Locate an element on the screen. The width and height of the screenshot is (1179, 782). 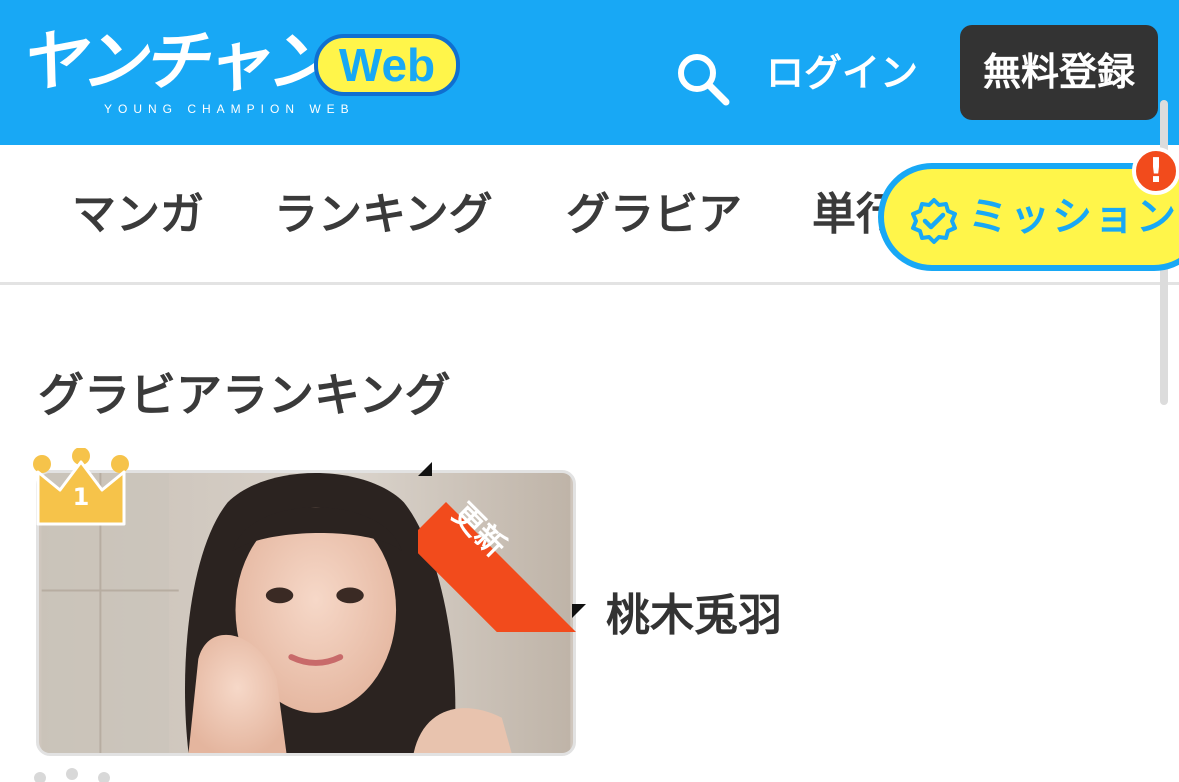
logo-text: ヤンチャン is located at coordinates (174, 61).